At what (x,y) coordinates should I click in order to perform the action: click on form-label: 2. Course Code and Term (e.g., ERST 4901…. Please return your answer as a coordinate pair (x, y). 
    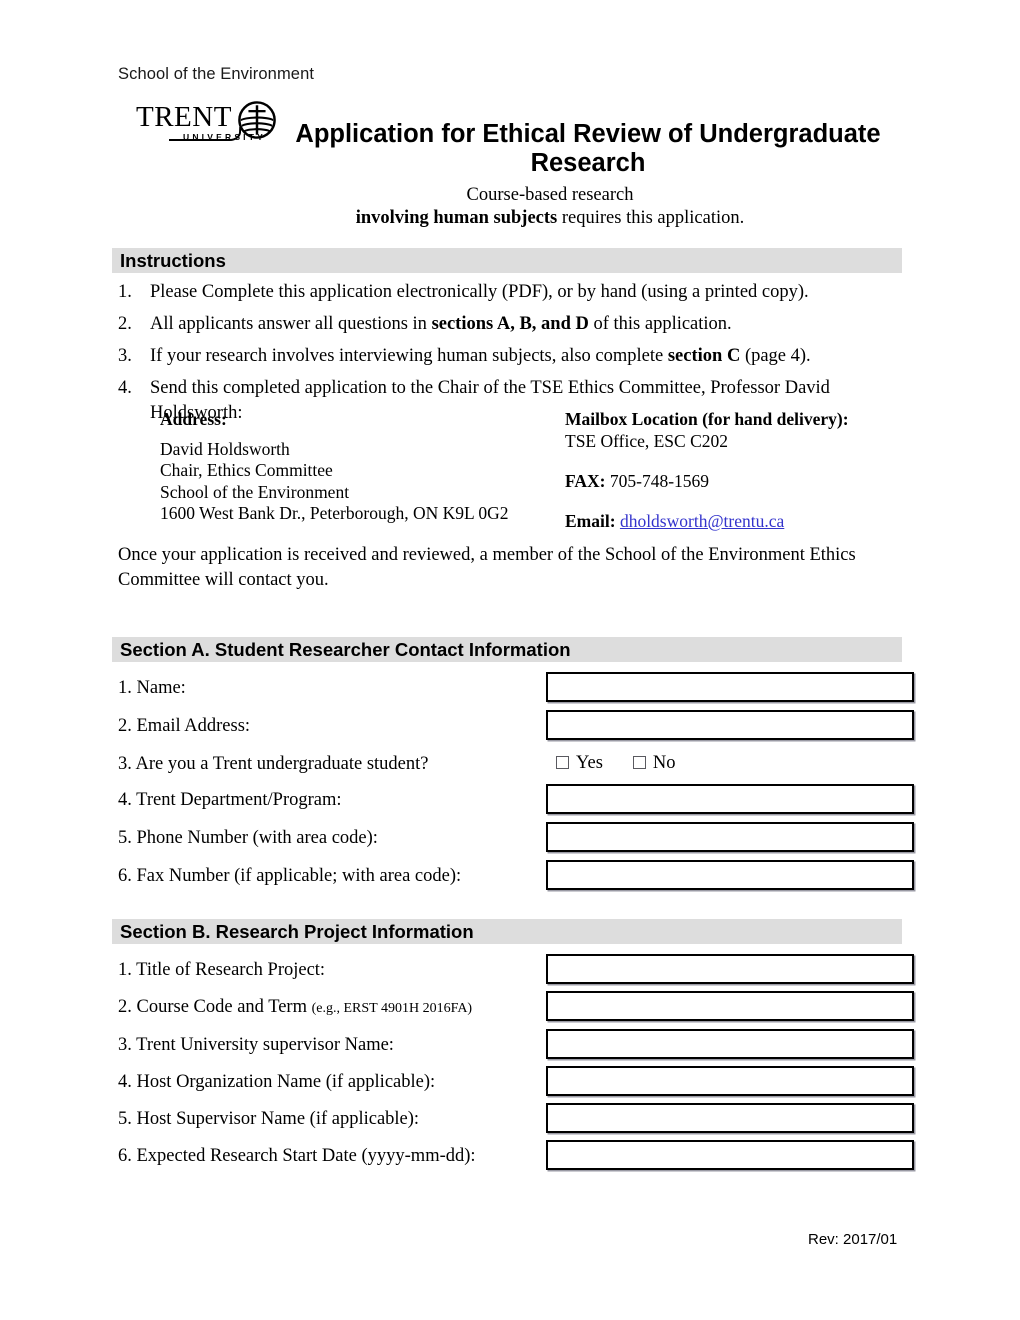
    Looking at the image, I should click on (295, 1008).